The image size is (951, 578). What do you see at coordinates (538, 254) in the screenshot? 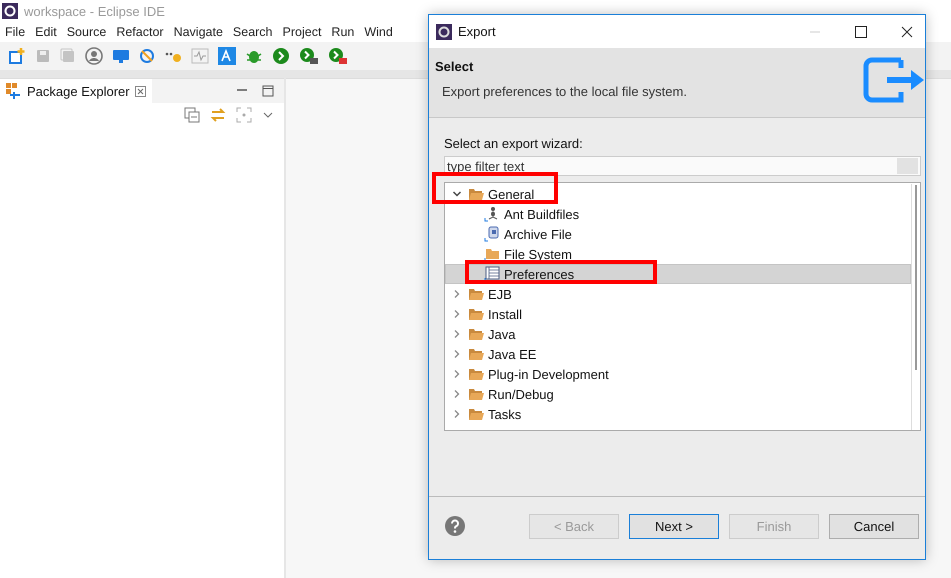
I see `tree-label: File System` at bounding box center [538, 254].